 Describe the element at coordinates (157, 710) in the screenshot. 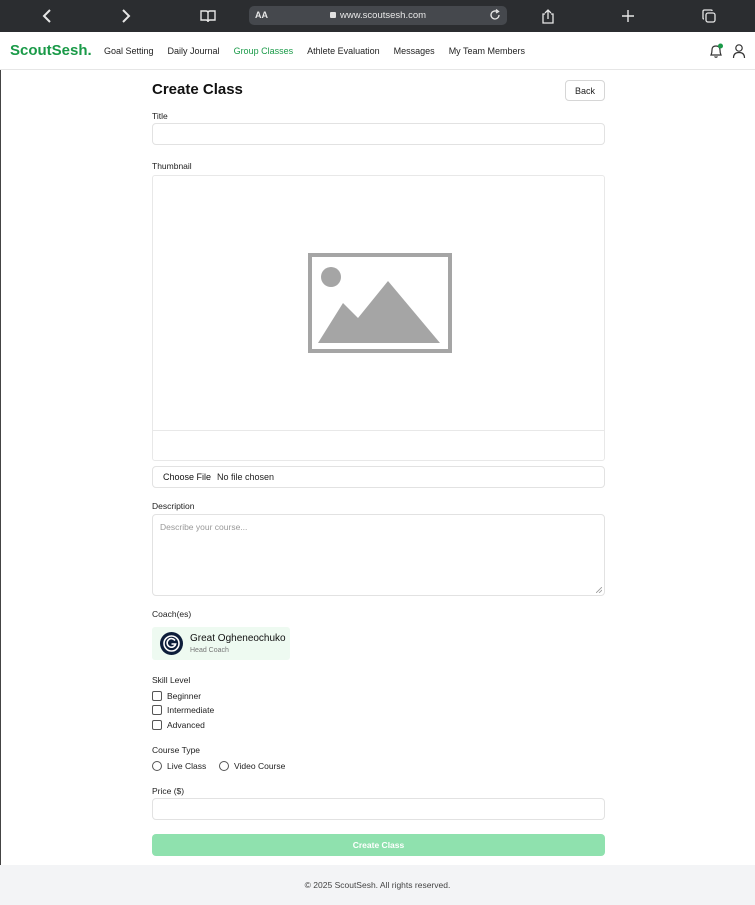

I see `intermediate-checkbox` at that location.